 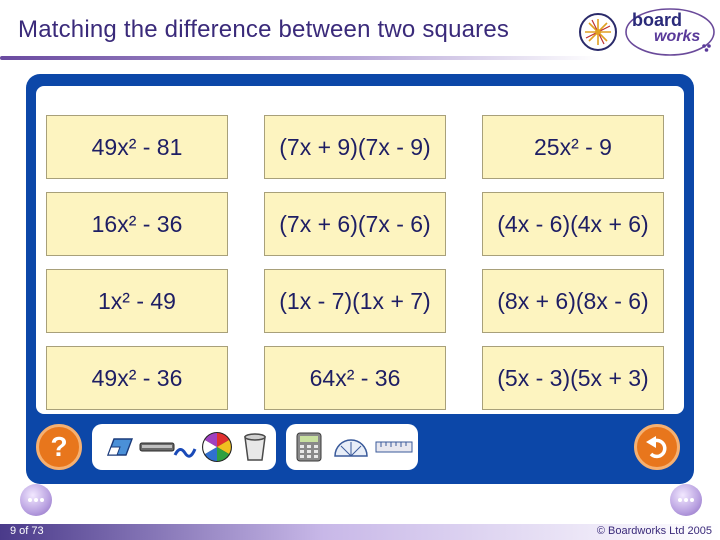 I want to click on next-slide-button, so click(x=686, y=500).